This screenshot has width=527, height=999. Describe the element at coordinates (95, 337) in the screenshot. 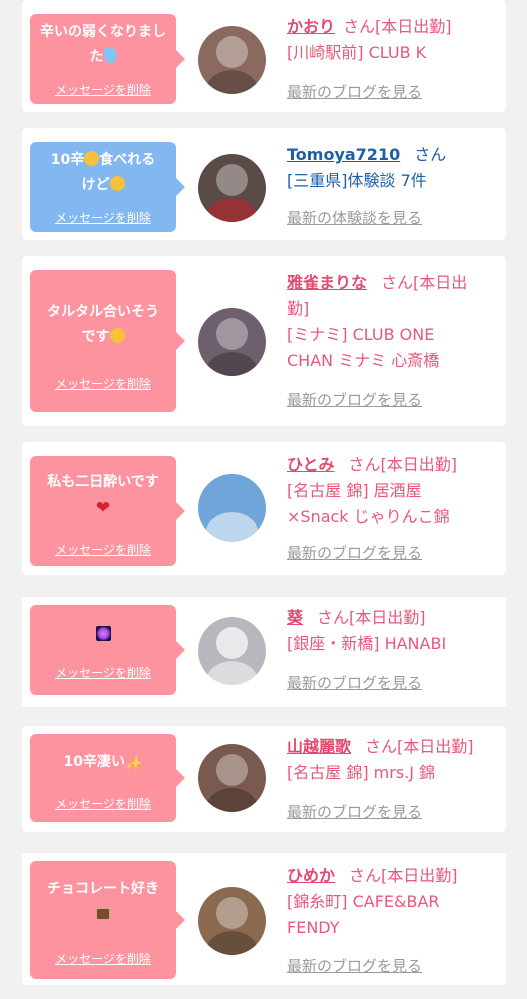

I see `message-text: です` at that location.